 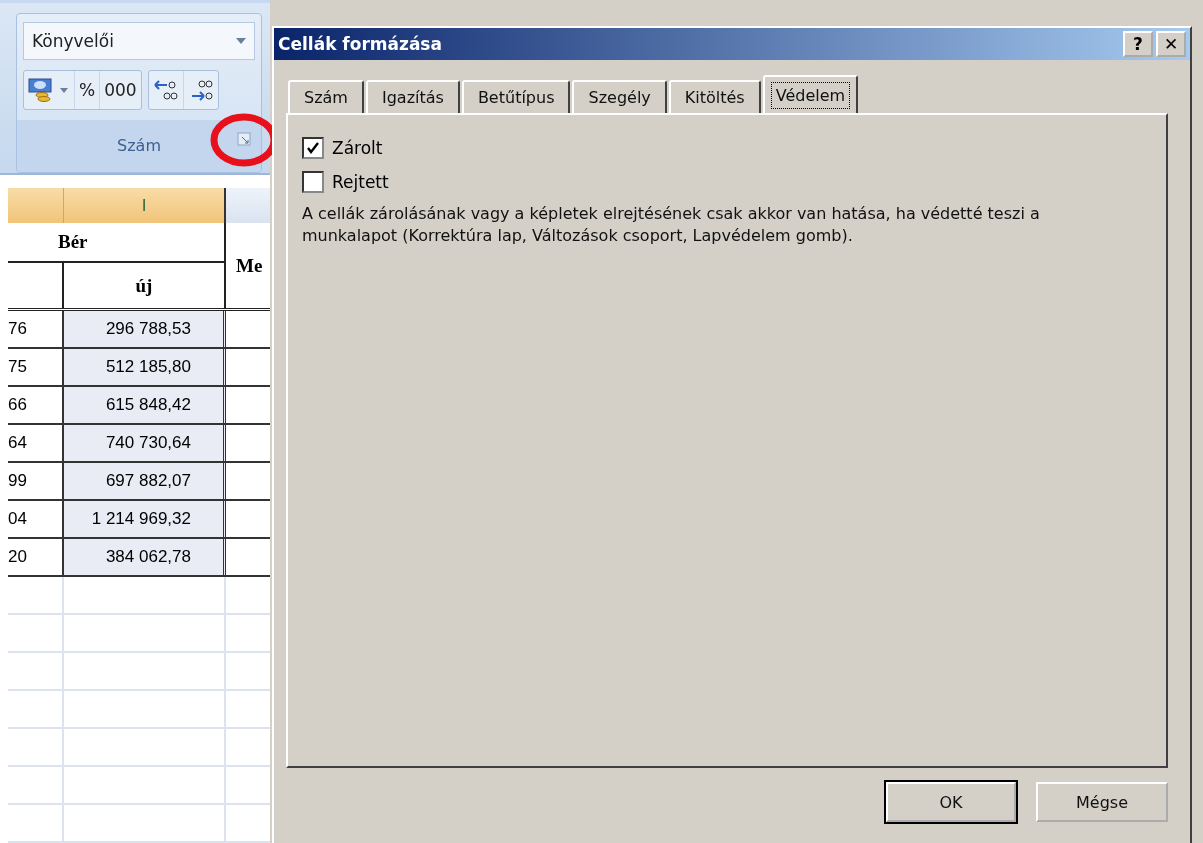 I want to click on tab: Kitöltés, so click(x=714, y=96).